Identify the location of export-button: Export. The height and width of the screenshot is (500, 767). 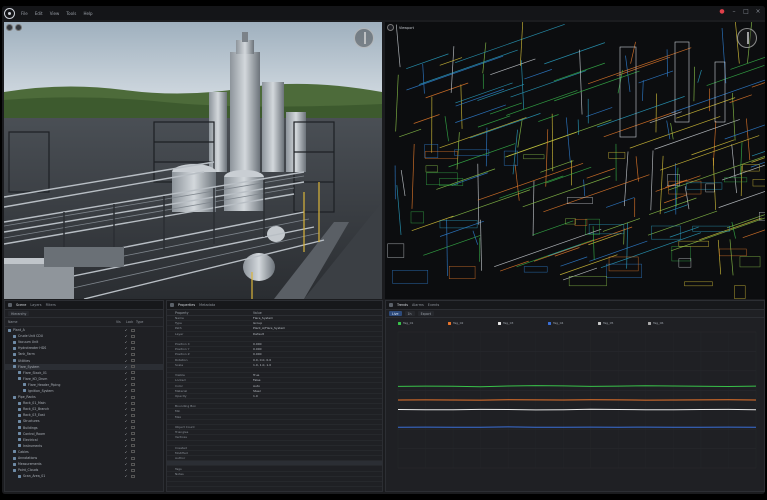
(426, 313).